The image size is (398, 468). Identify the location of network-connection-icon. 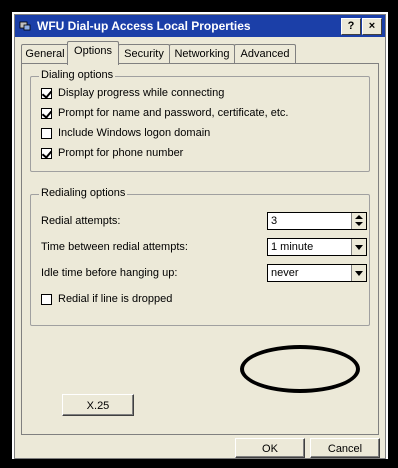
(25, 26).